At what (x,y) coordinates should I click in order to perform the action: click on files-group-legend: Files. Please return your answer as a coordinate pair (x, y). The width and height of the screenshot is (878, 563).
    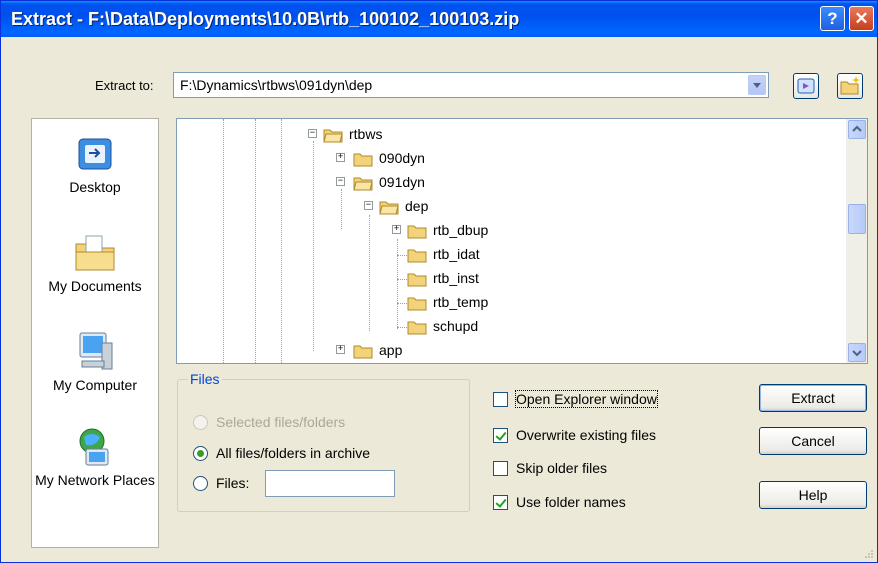
    Looking at the image, I should click on (205, 379).